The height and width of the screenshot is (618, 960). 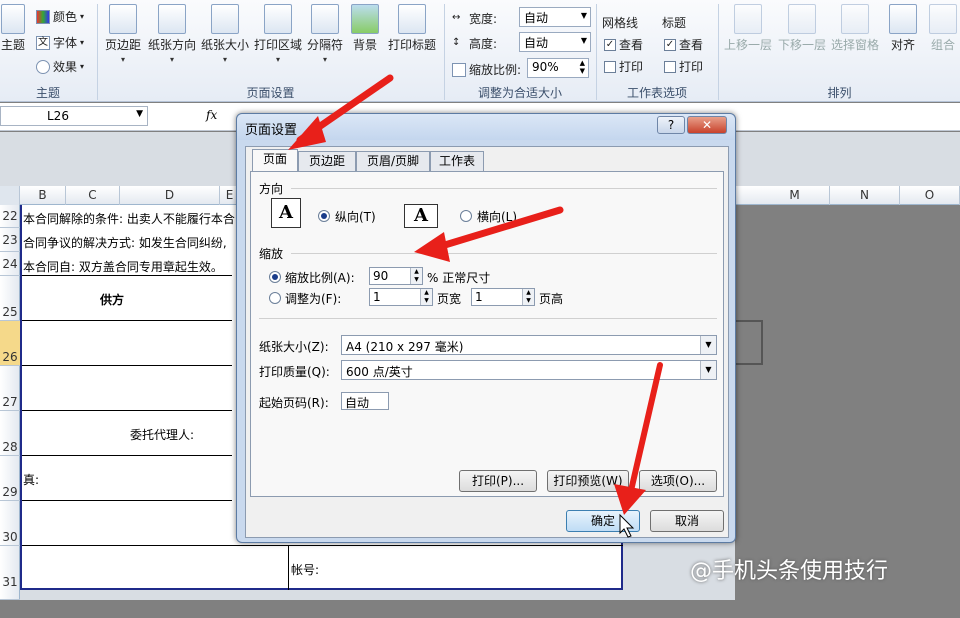 What do you see at coordinates (627, 525) in the screenshot?
I see `mouse-cursor-icon` at bounding box center [627, 525].